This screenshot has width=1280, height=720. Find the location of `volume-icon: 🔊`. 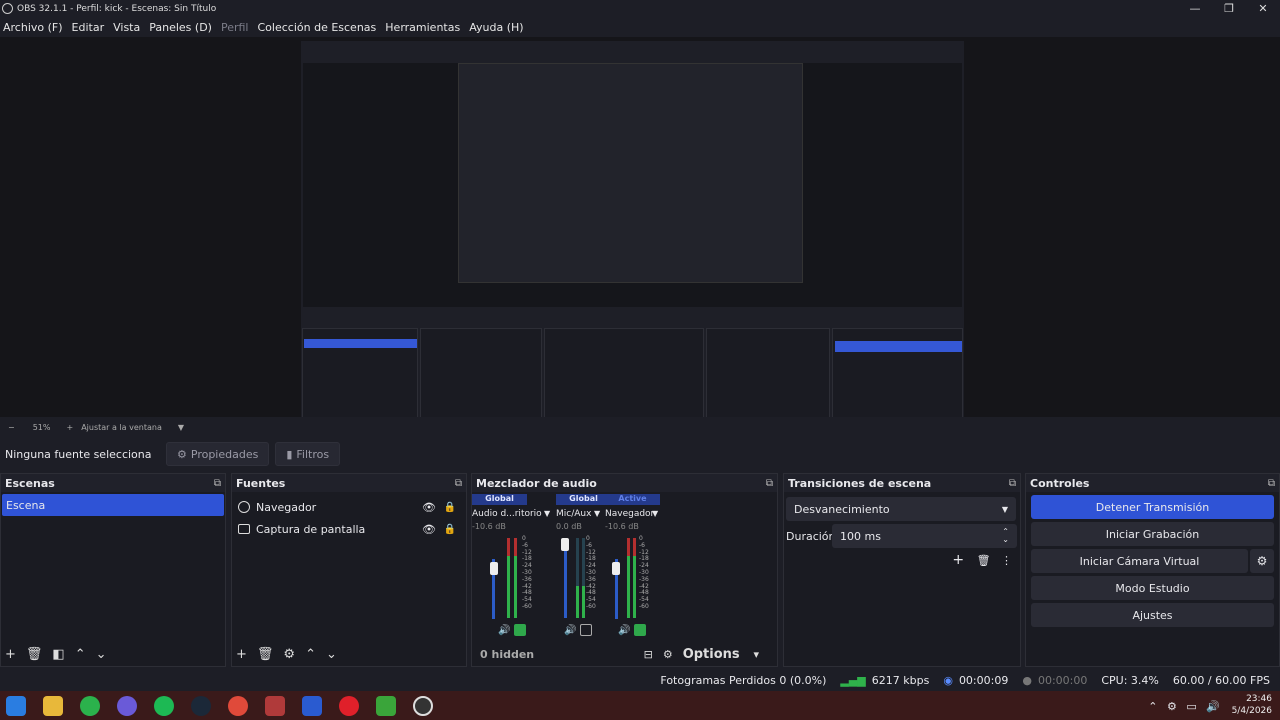

volume-icon: 🔊 is located at coordinates (1213, 706).